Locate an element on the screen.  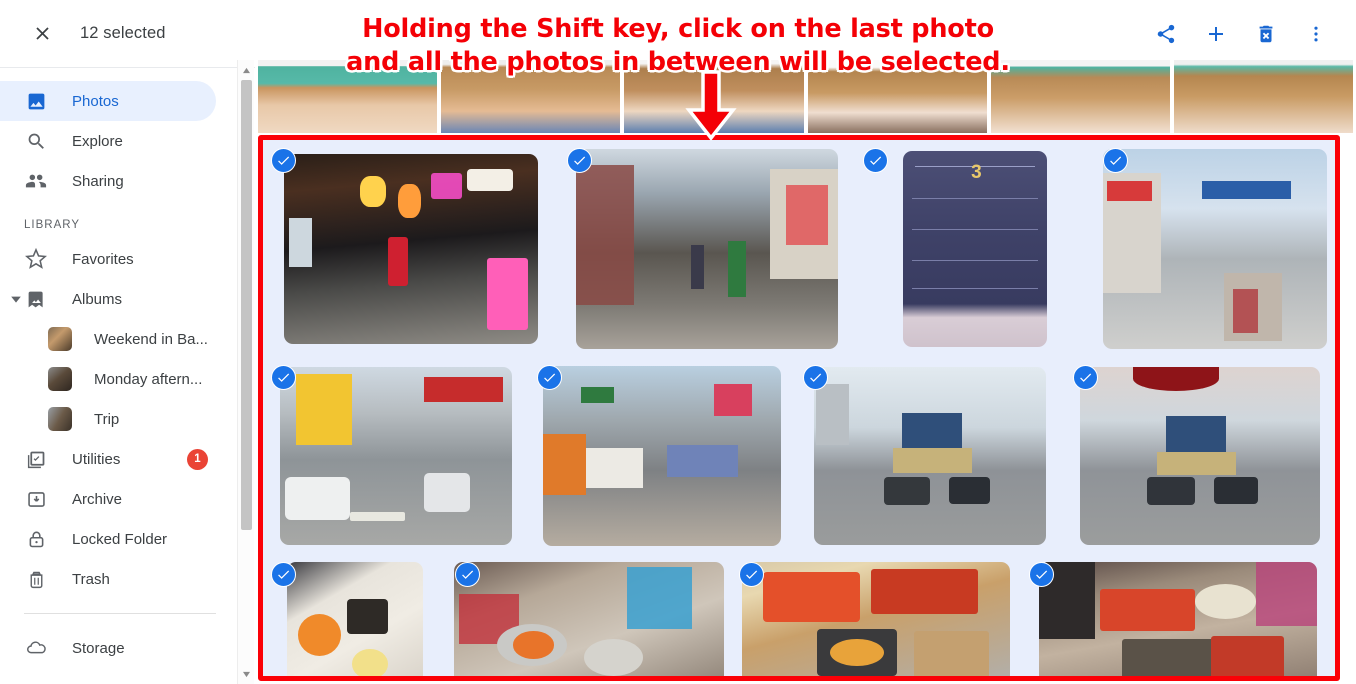
add-to-button is located at coordinates (1216, 34).